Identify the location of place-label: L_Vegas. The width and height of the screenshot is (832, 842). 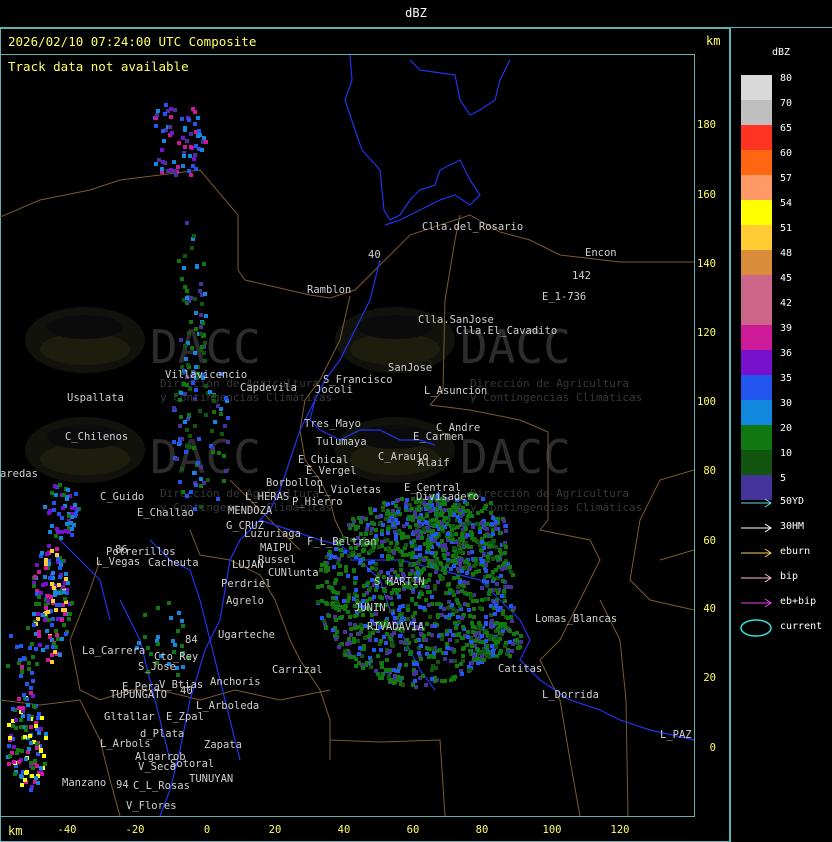
(118, 562).